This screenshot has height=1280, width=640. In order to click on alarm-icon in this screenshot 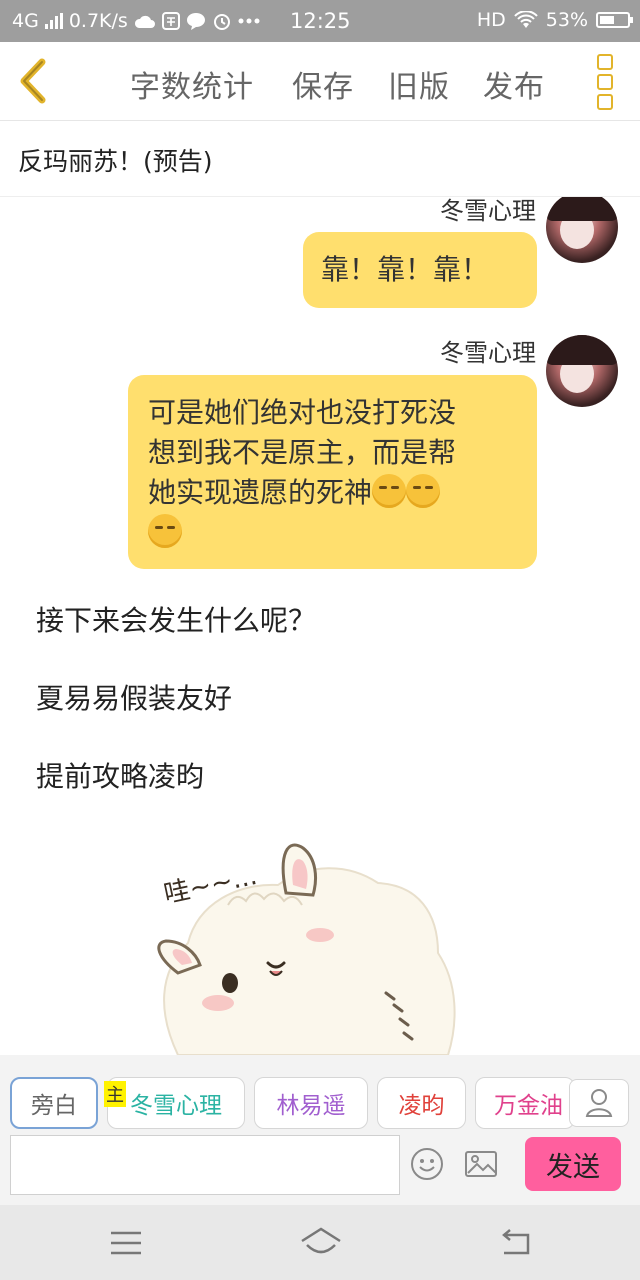, I will do `click(221, 22)`.